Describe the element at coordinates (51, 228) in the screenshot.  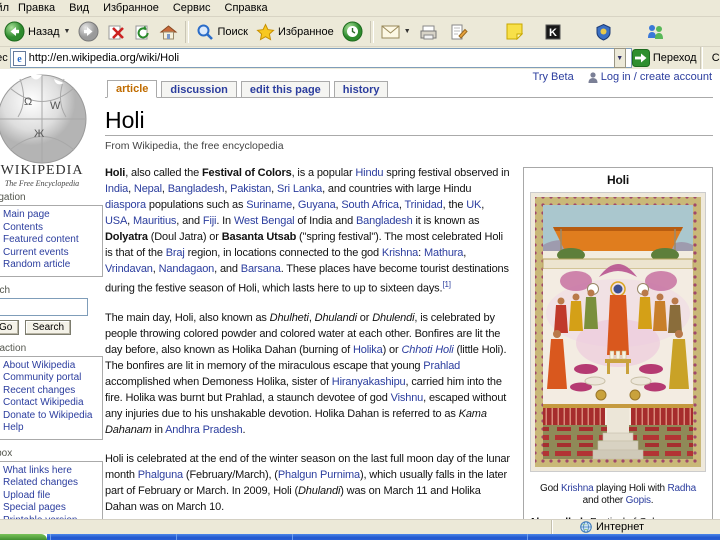
I see `sidebar-item-contents: Contents` at that location.